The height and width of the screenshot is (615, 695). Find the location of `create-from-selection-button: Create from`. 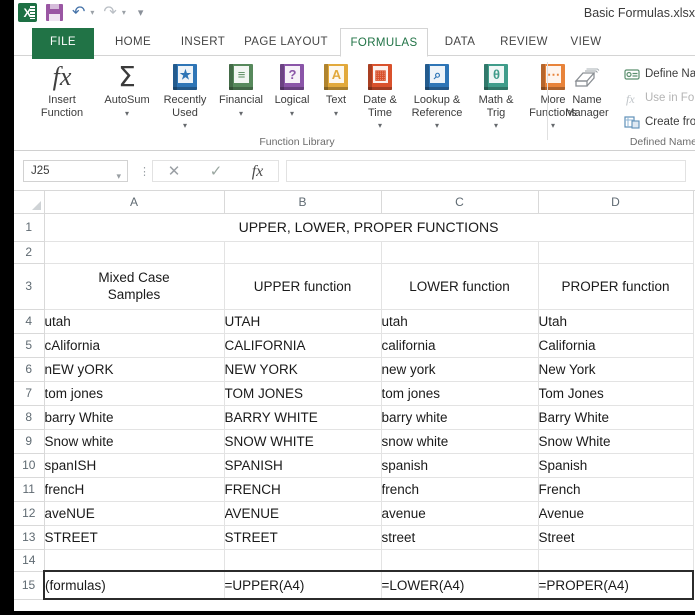

create-from-selection-button: Create from is located at coordinates (659, 122).